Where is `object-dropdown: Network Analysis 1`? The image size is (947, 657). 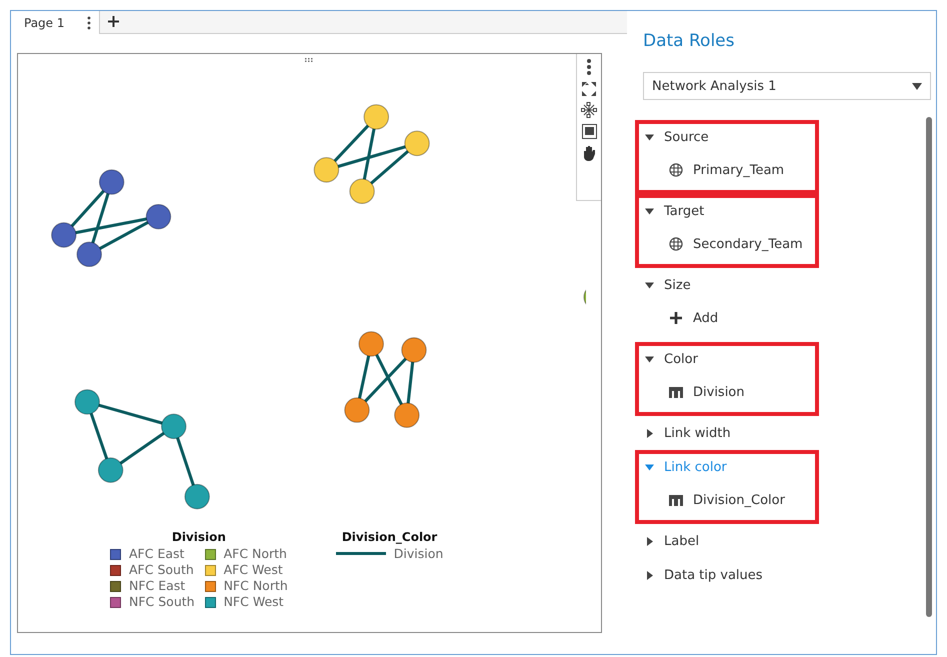 object-dropdown: Network Analysis 1 is located at coordinates (787, 86).